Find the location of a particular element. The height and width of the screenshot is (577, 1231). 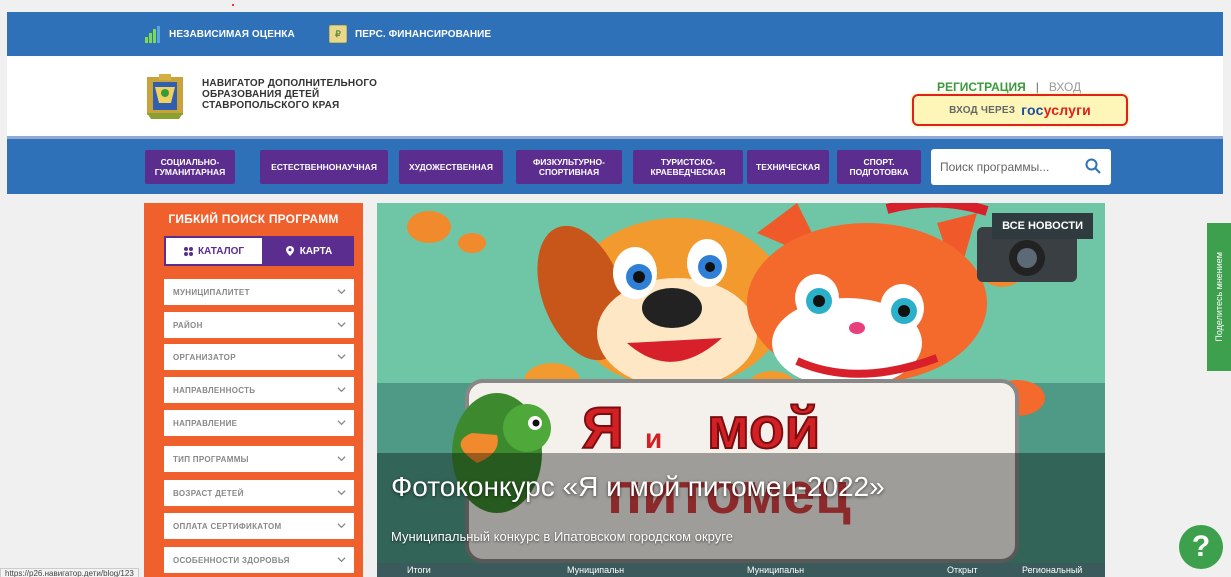

nav-tourism: ТУРИСТСКО- КРАЕВЕДЧЕСКАЯ is located at coordinates (688, 167).